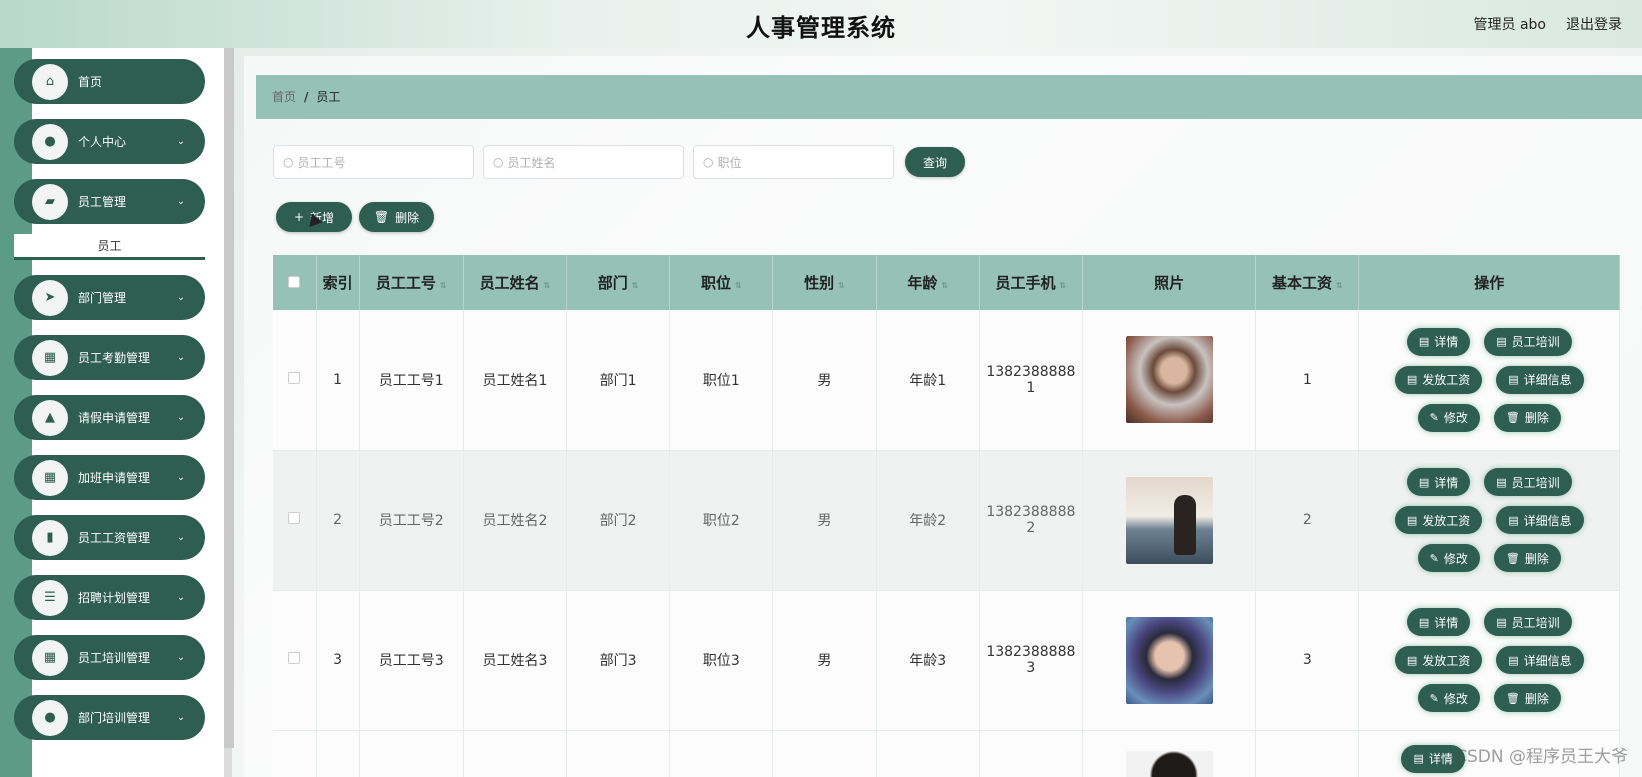  What do you see at coordinates (729, 162) in the screenshot?
I see `position-placeholder: 职位` at bounding box center [729, 162].